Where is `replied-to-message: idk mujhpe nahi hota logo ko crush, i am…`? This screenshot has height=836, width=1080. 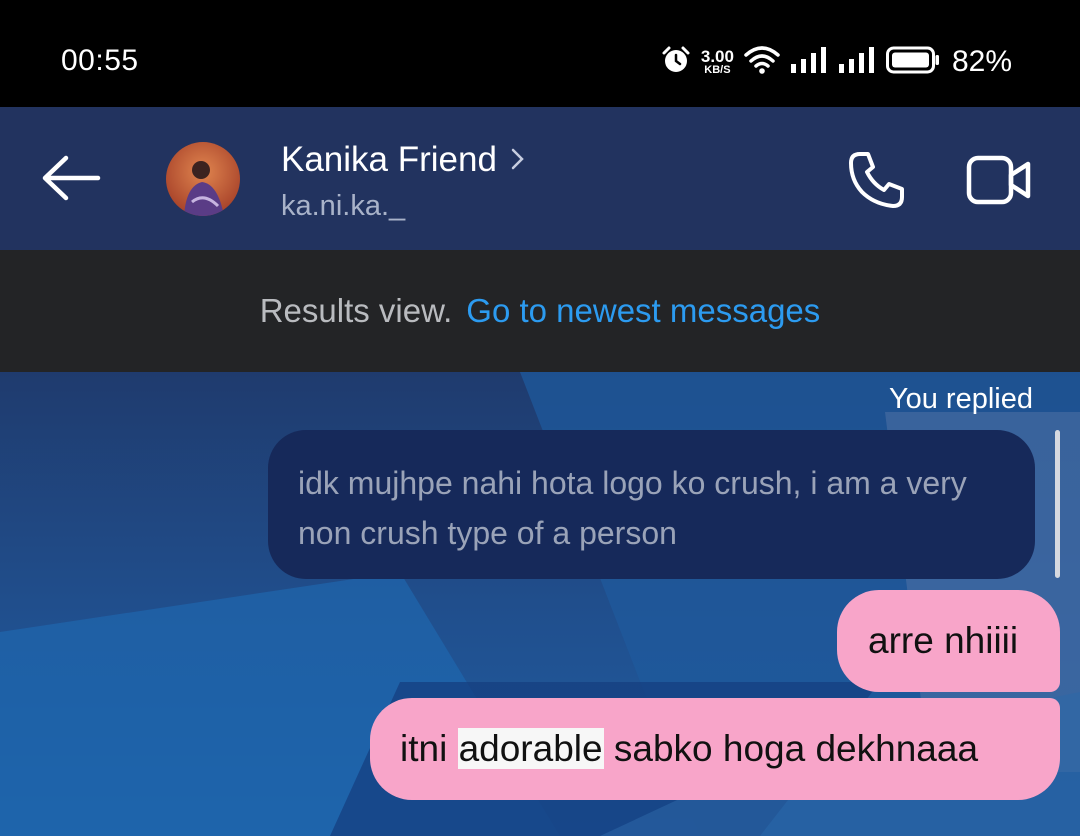 replied-to-message: idk mujhpe nahi hota logo ko crush, i am… is located at coordinates (651, 504).